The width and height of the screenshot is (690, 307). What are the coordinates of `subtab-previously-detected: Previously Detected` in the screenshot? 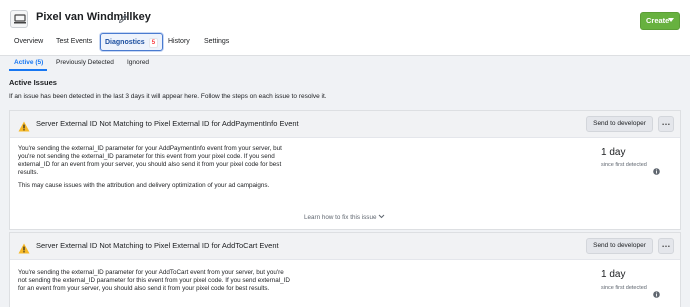 It's located at (85, 62).